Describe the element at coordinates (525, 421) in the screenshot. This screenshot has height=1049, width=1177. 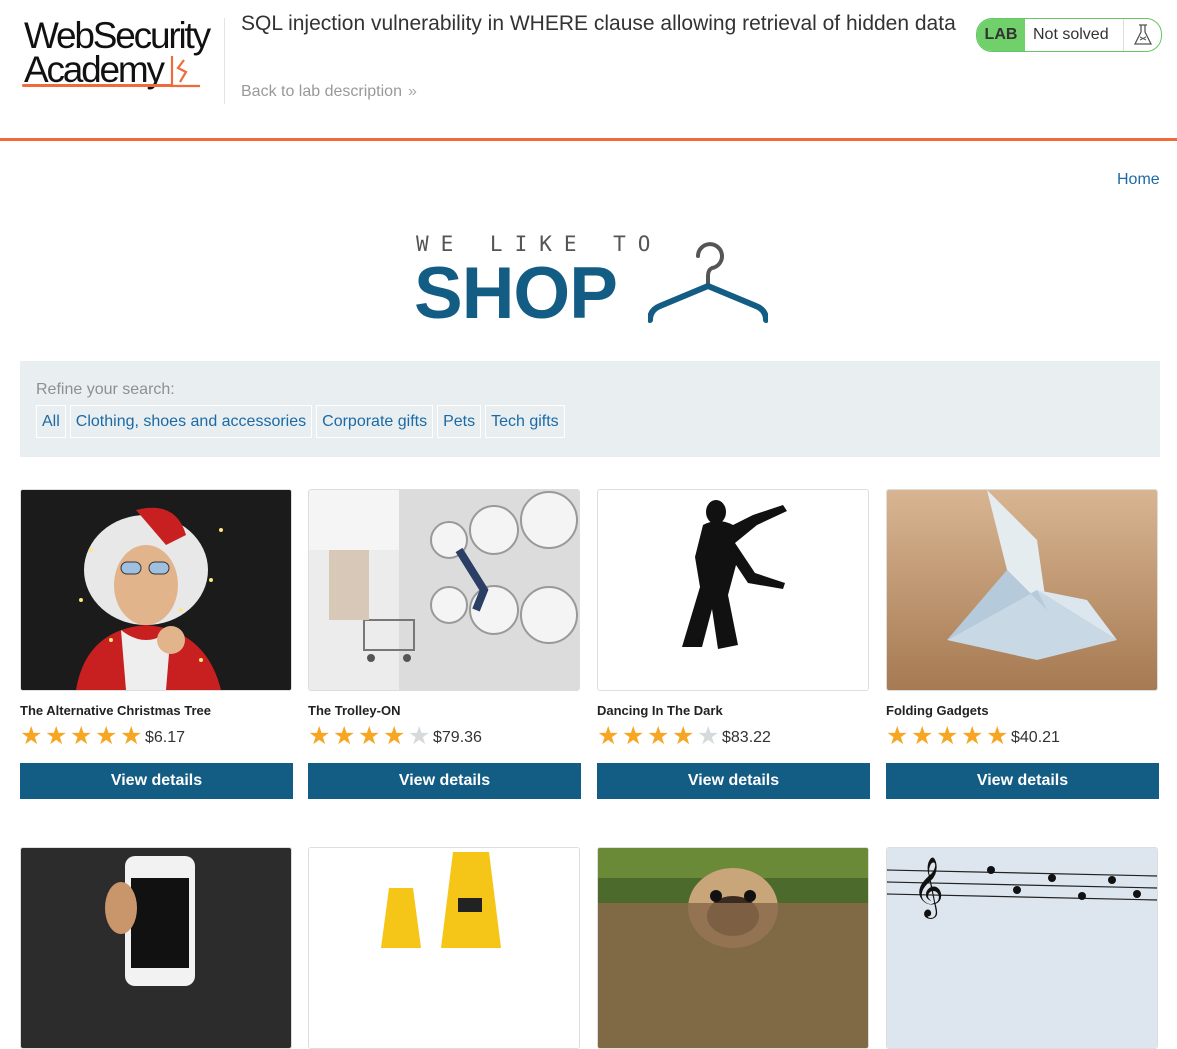
I see `category-tech-gifts: Tech gifts` at that location.